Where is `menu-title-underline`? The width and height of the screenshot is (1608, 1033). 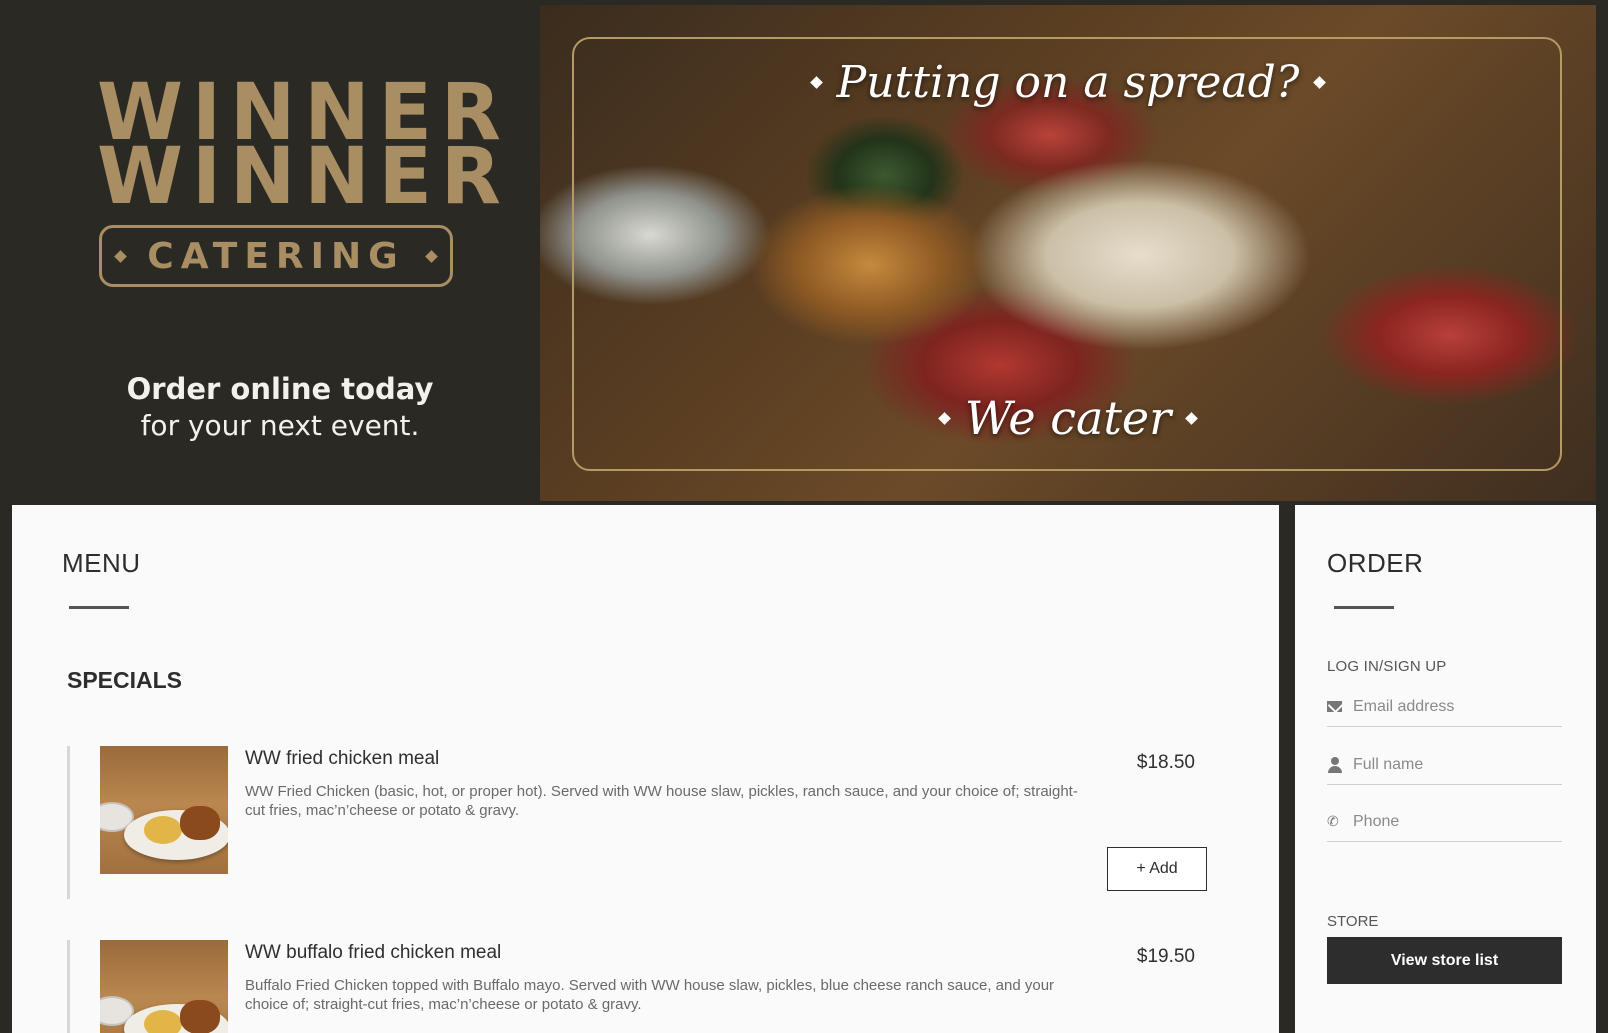
menu-title-underline is located at coordinates (99, 607).